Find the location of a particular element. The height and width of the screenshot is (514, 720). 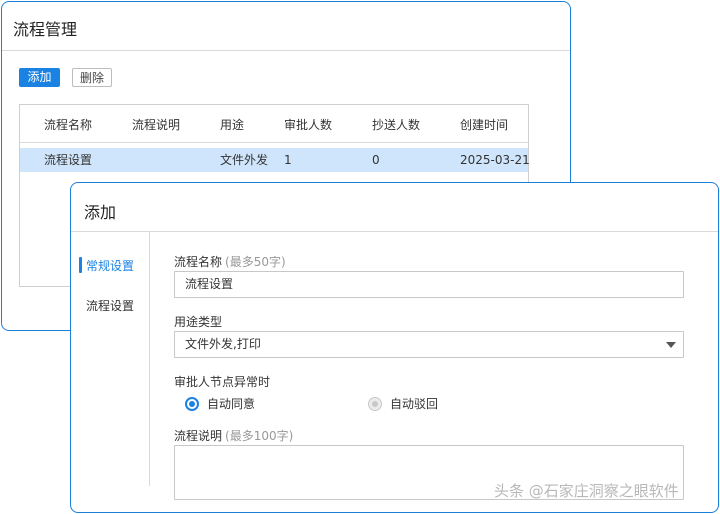

cell-cc: 0 is located at coordinates (376, 160).